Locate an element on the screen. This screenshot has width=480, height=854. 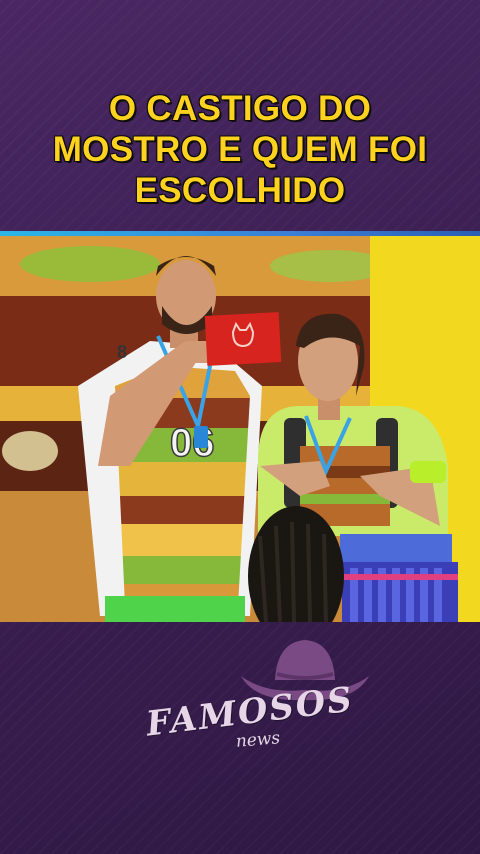
sleeve-number: 8 is located at coordinates (122, 352).